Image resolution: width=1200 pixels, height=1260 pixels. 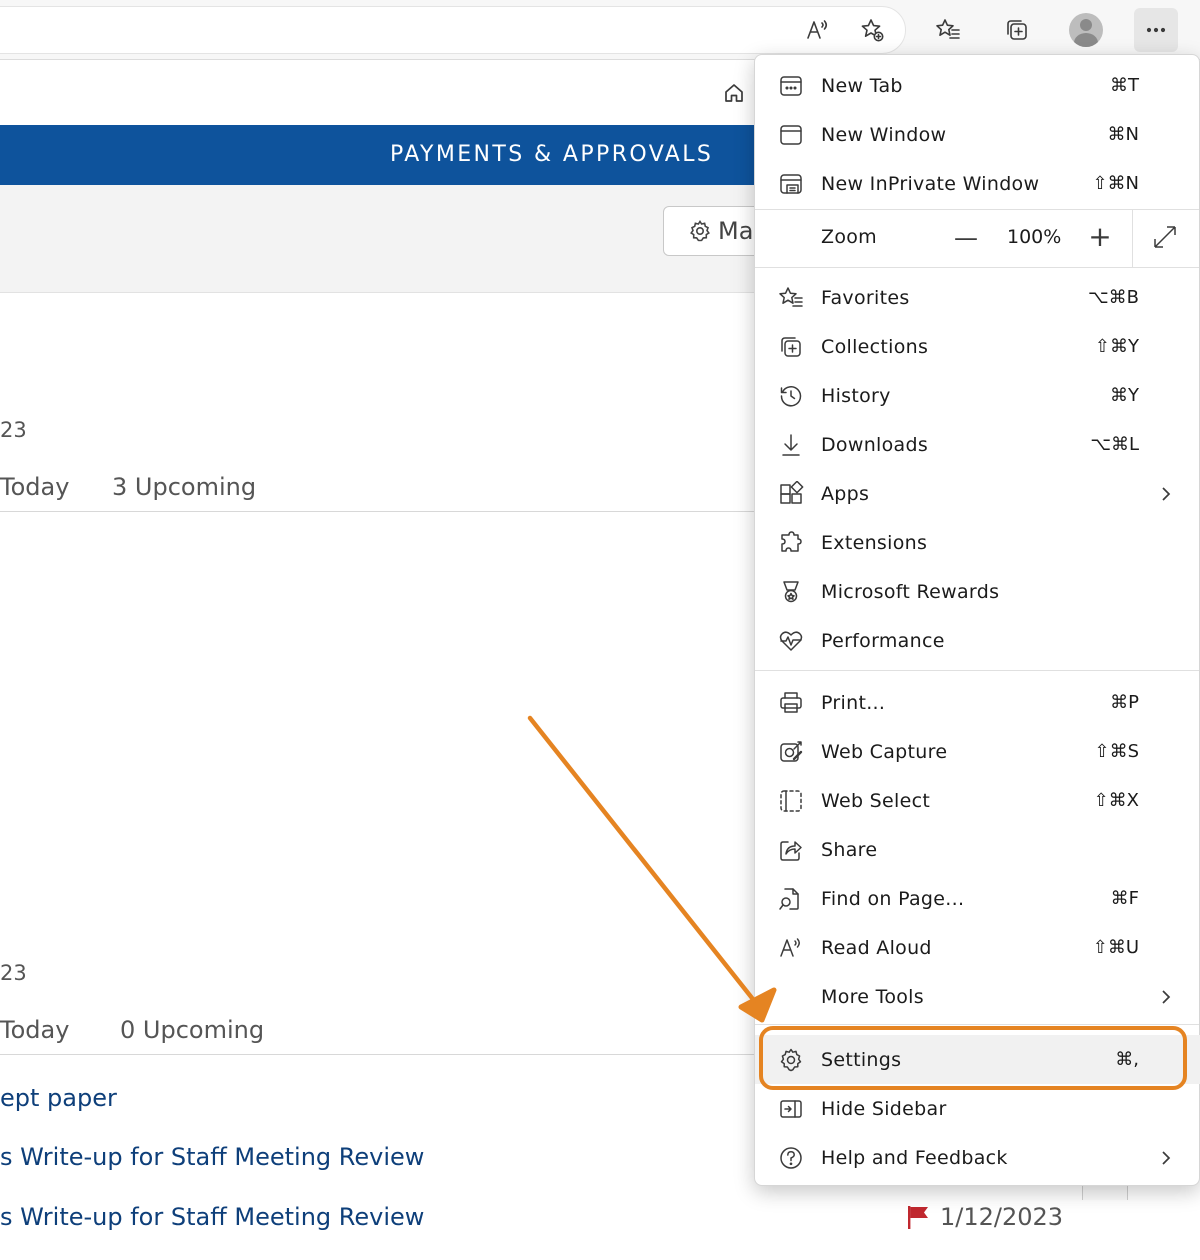 What do you see at coordinates (1124, 702) in the screenshot?
I see `menu-item-shortcut: ⌘P` at bounding box center [1124, 702].